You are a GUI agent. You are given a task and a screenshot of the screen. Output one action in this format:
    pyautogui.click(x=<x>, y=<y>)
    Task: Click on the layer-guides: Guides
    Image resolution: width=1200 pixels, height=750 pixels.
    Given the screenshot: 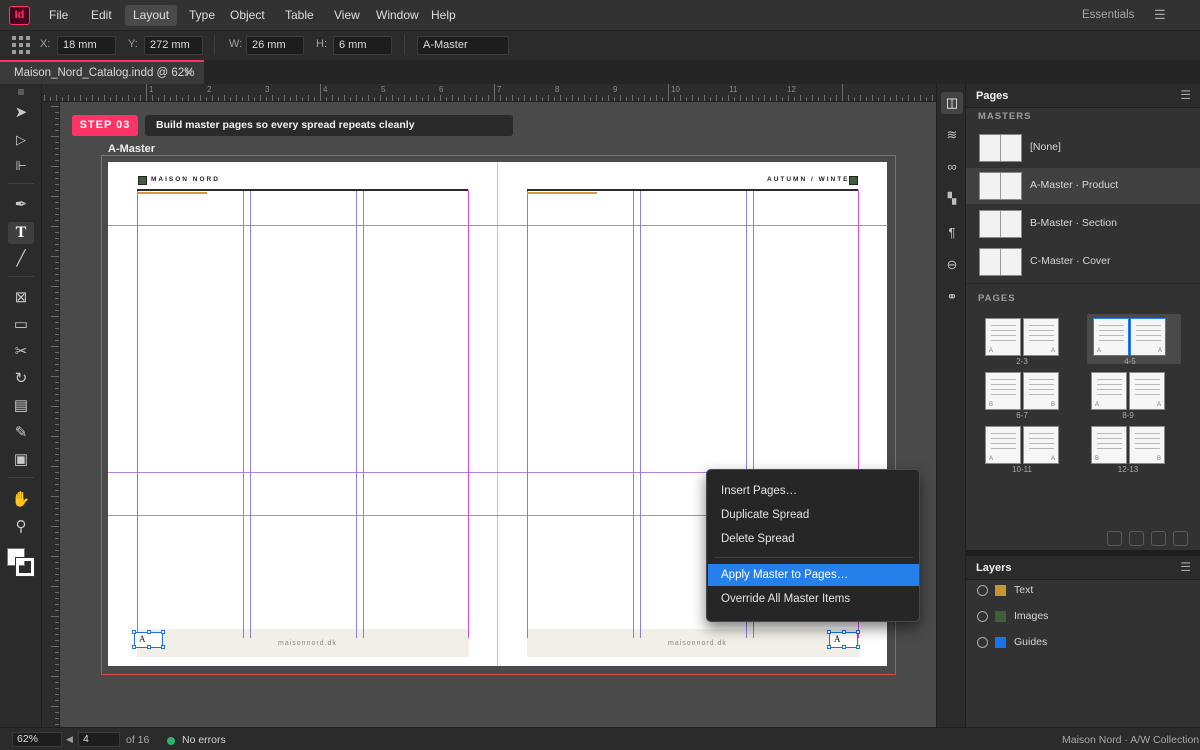 What is the action you would take?
    pyautogui.click(x=1083, y=643)
    